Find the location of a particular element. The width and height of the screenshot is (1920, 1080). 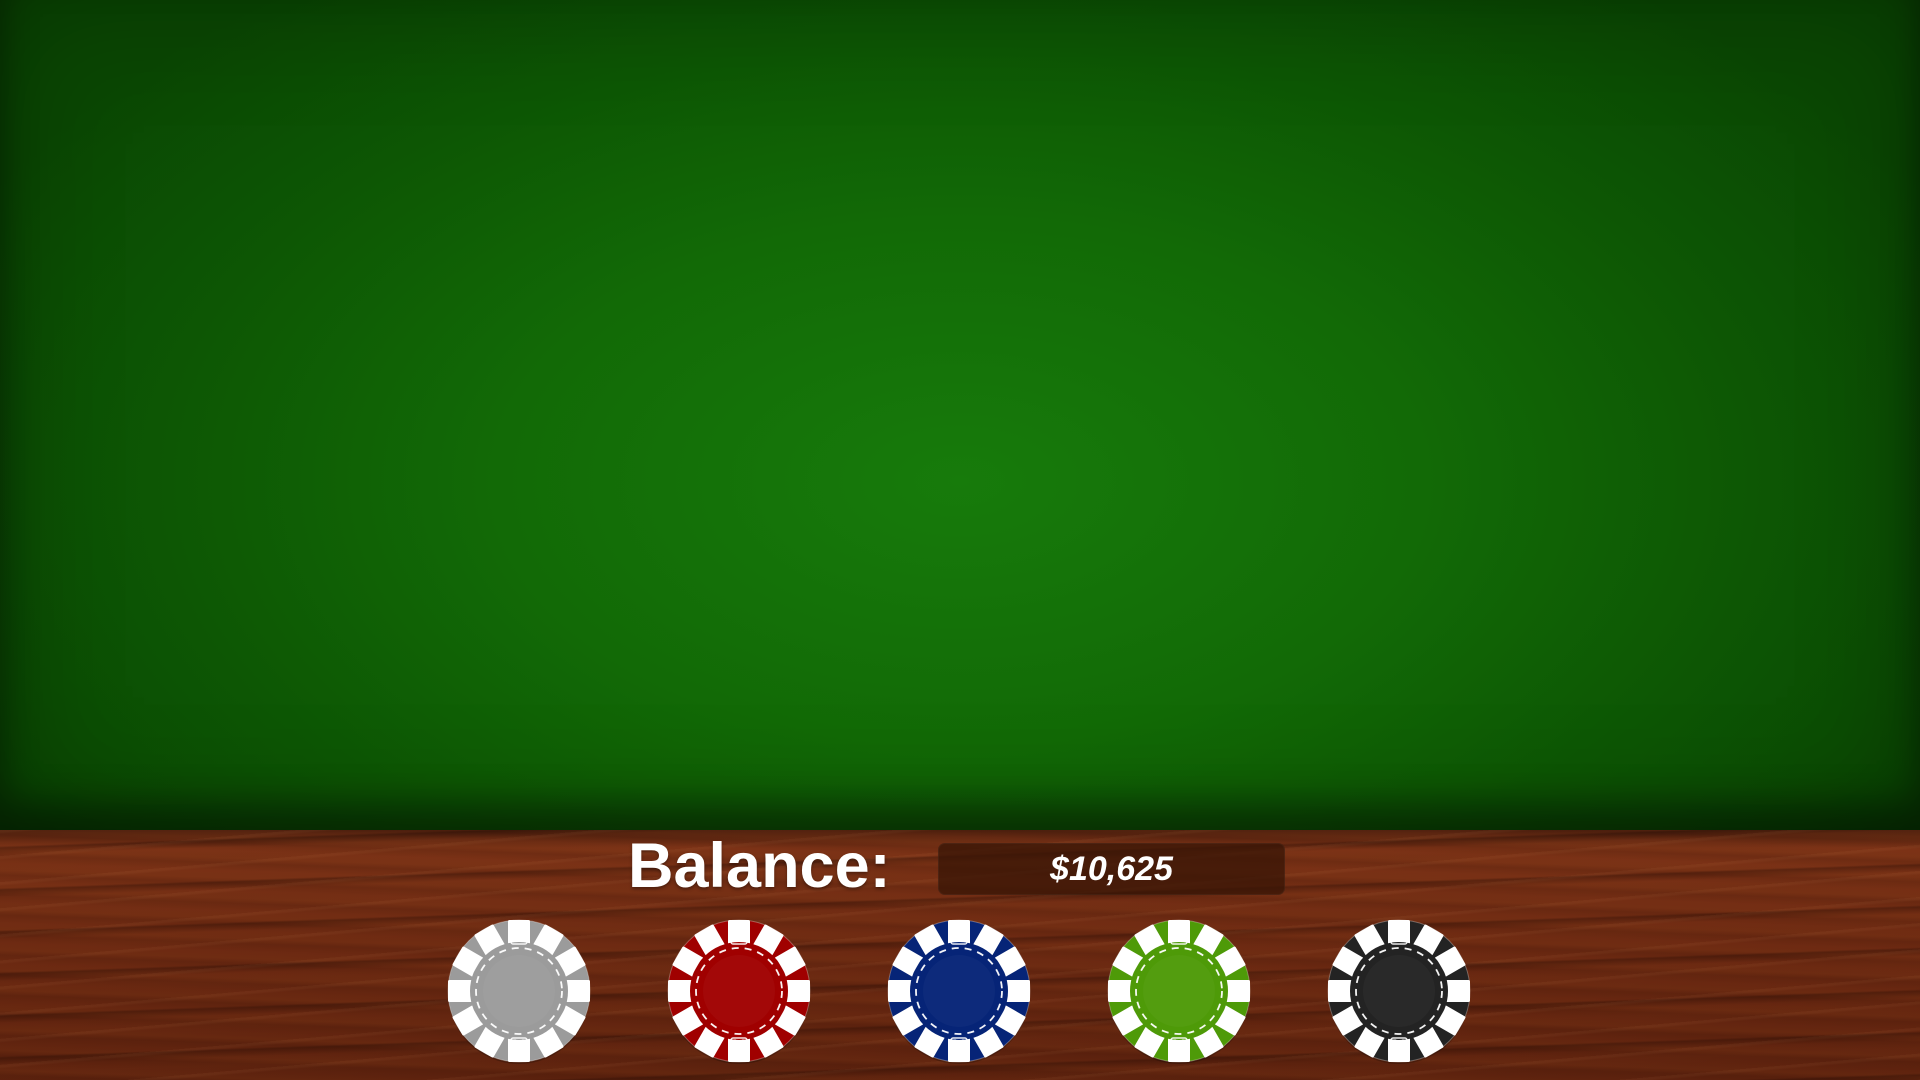

chip-white-button is located at coordinates (519, 991).